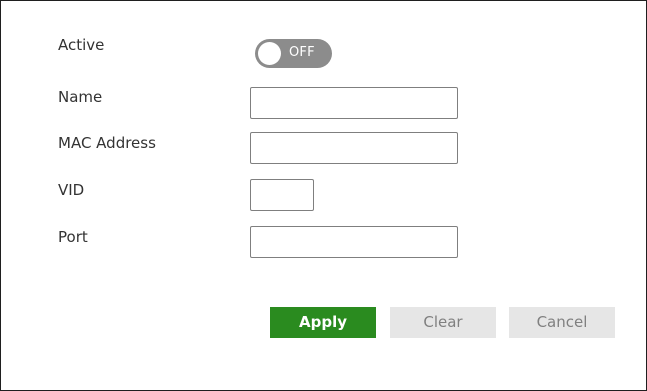 The width and height of the screenshot is (647, 391). I want to click on vid-label: VID, so click(71, 190).